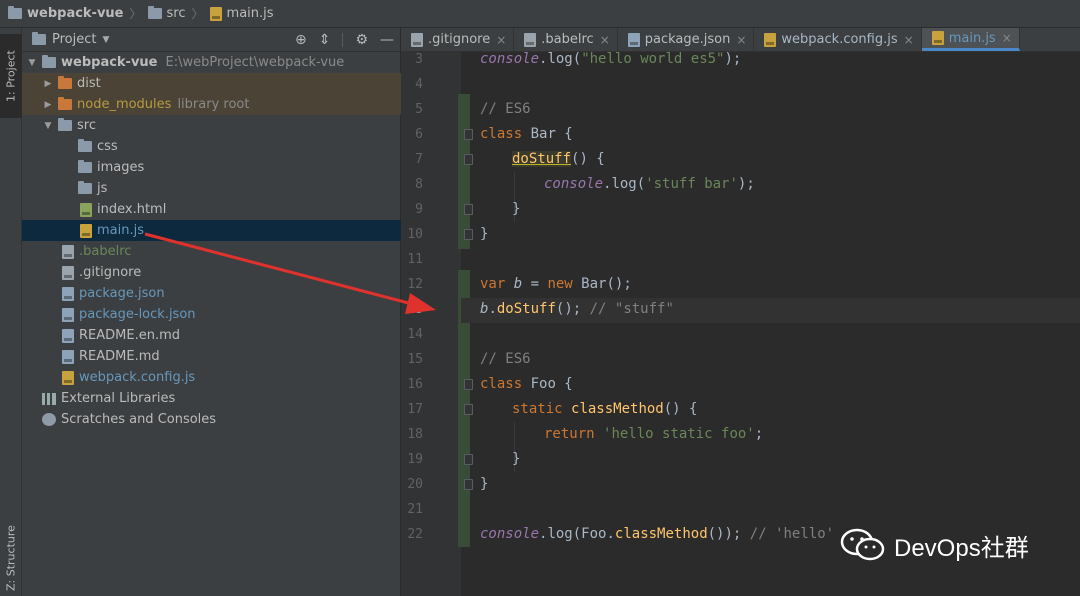 The width and height of the screenshot is (1080, 596). Describe the element at coordinates (301, 40) in the screenshot. I see `locate-icon: ⊕` at that location.